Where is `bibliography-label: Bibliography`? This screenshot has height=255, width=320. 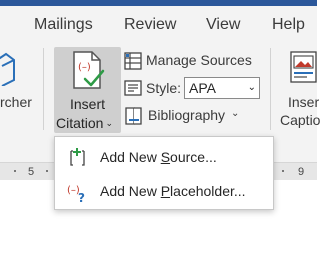
bibliography-label: Bibliography is located at coordinates (187, 115).